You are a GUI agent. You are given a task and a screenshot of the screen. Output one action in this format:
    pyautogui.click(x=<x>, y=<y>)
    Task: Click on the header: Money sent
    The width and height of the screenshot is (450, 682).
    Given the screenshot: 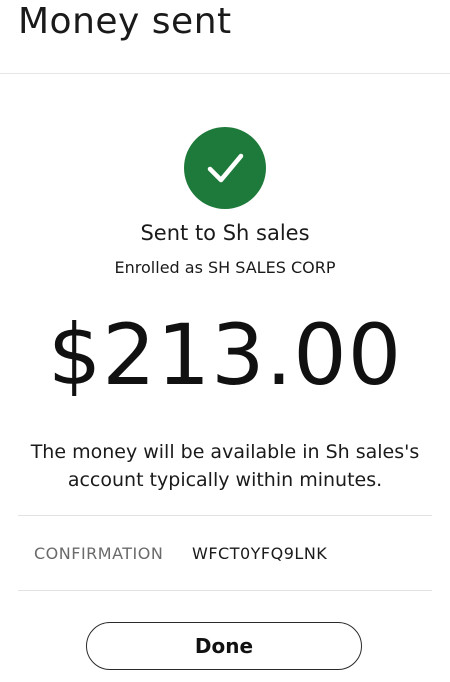 What is the action you would take?
    pyautogui.click(x=225, y=37)
    